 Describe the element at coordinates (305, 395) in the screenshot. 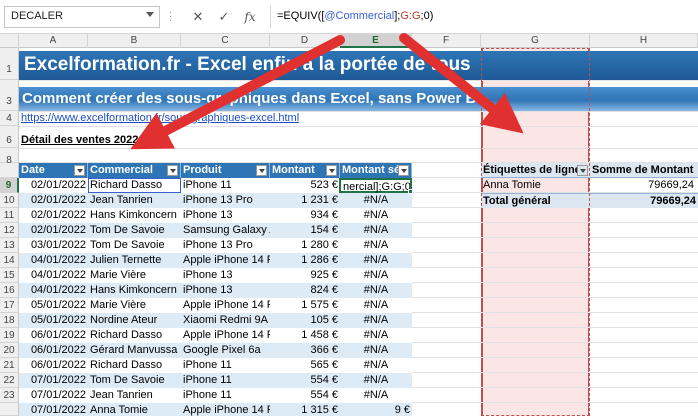

I see `cell-montant: 554 €` at that location.